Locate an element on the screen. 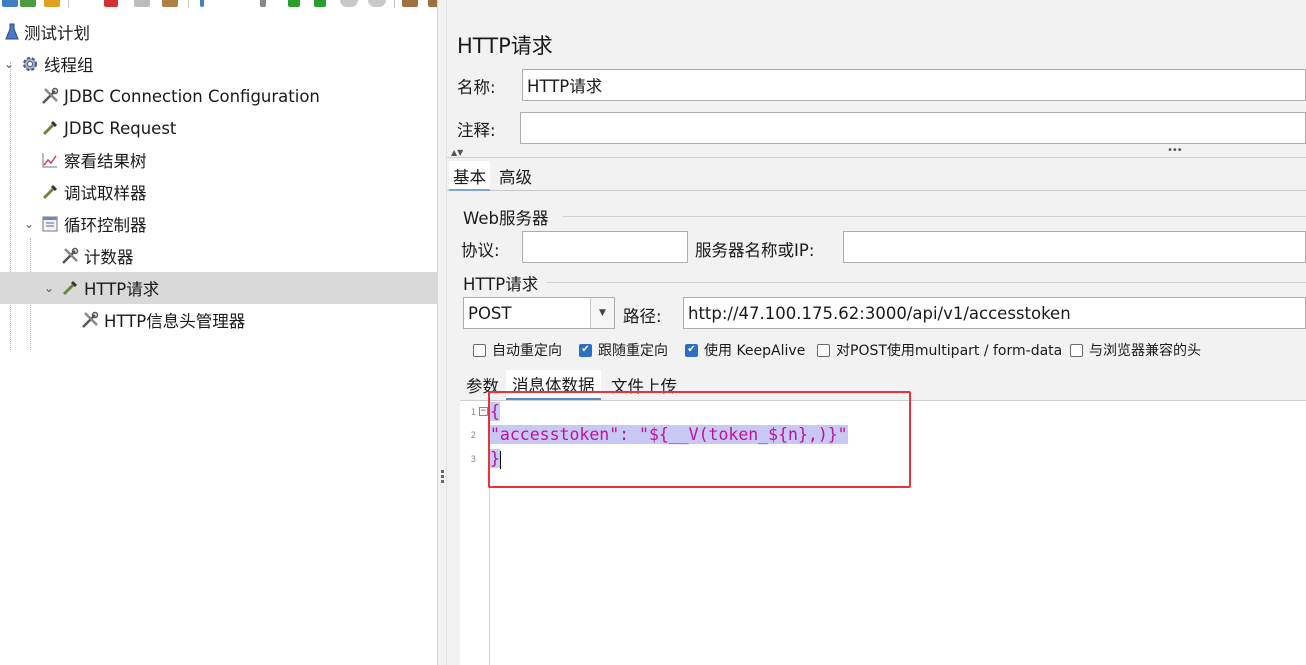  path-label: 路径: is located at coordinates (642, 316).